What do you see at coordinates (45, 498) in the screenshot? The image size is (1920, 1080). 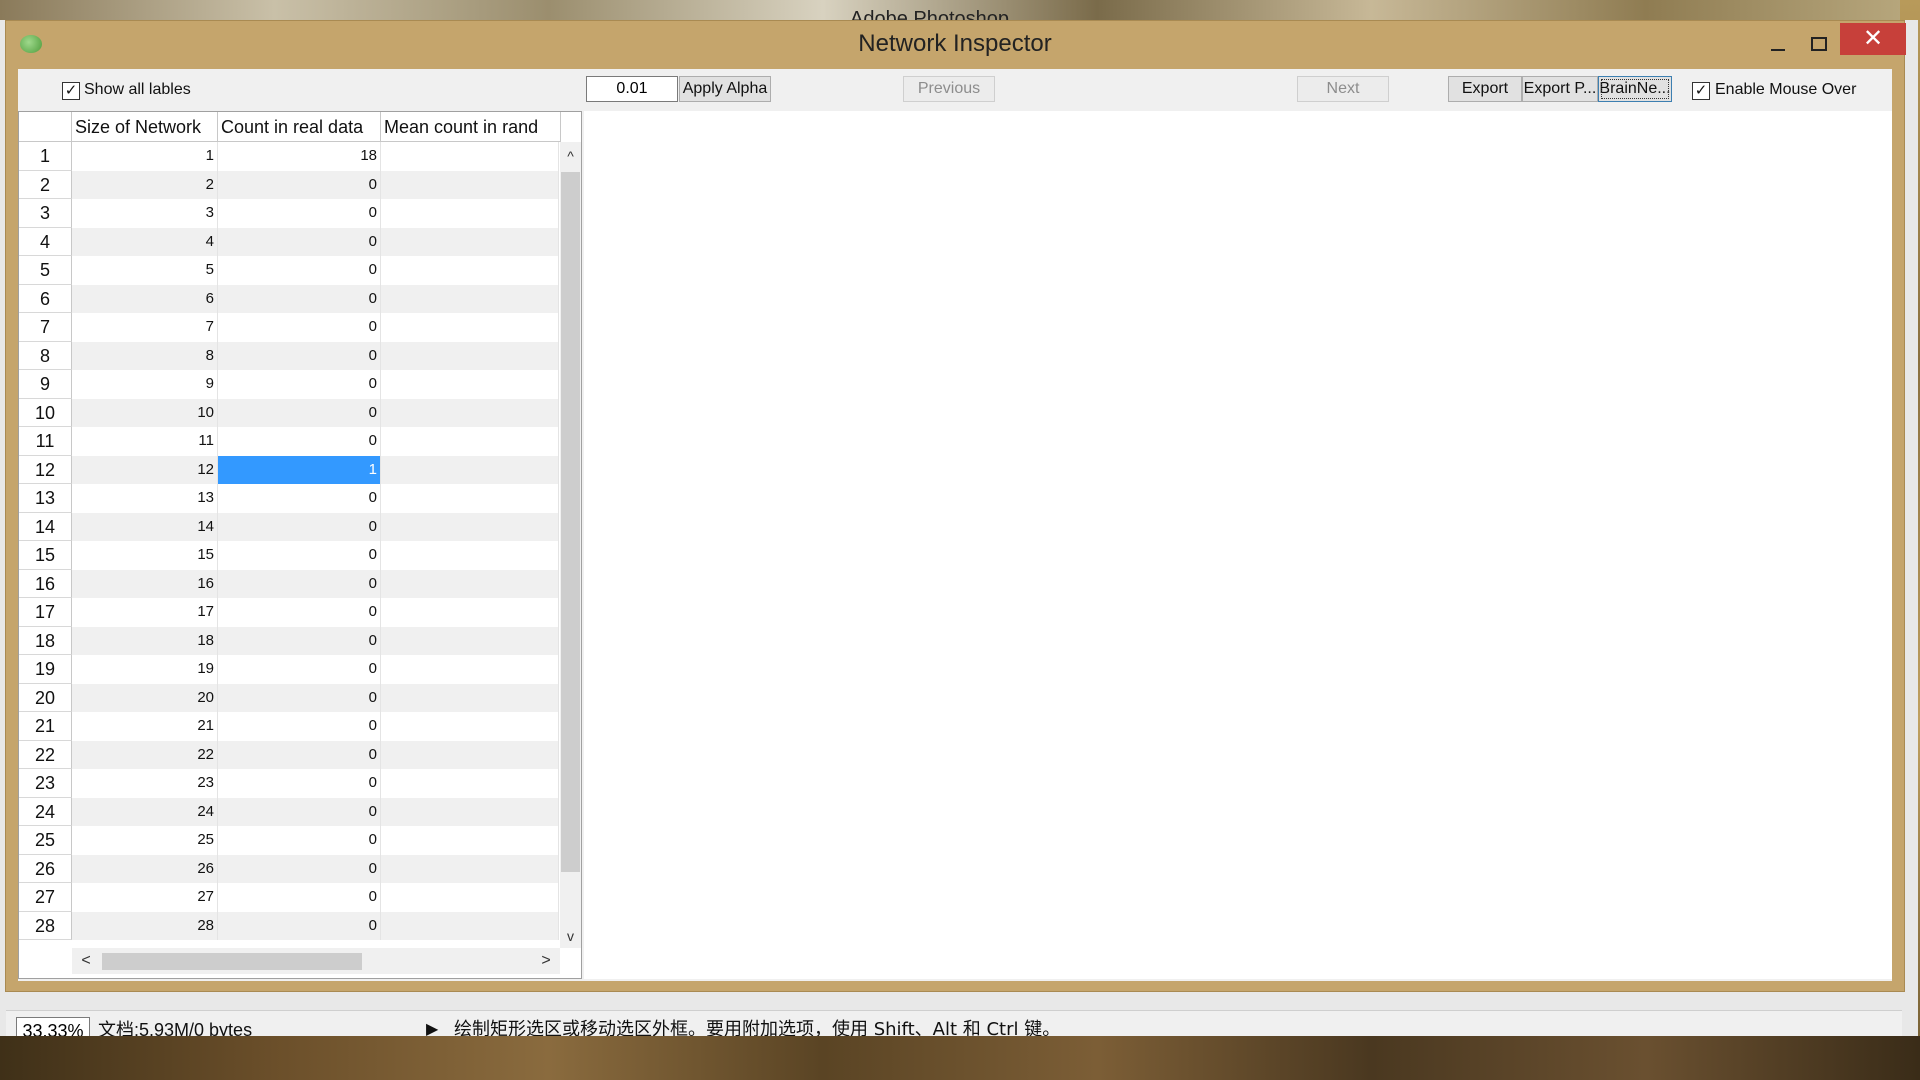 I see `row-number: 13` at bounding box center [45, 498].